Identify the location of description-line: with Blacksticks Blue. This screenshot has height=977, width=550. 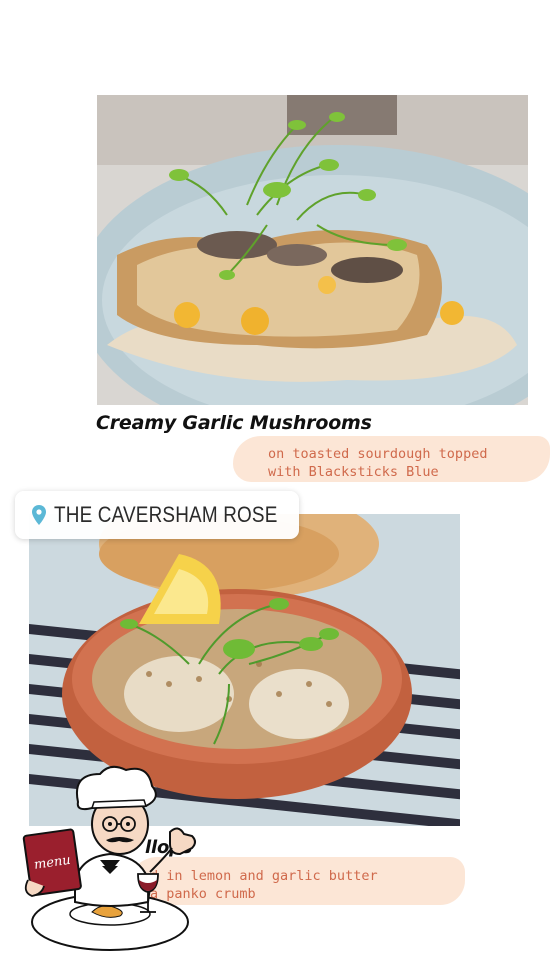
(353, 472).